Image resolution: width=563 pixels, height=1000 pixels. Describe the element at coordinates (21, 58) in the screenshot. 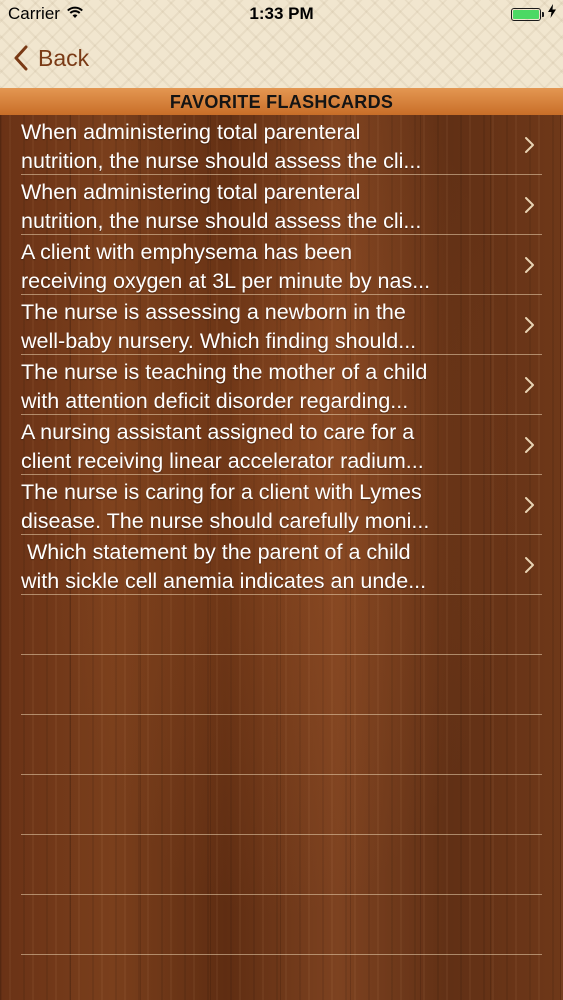

I see `chevron-left-icon` at that location.